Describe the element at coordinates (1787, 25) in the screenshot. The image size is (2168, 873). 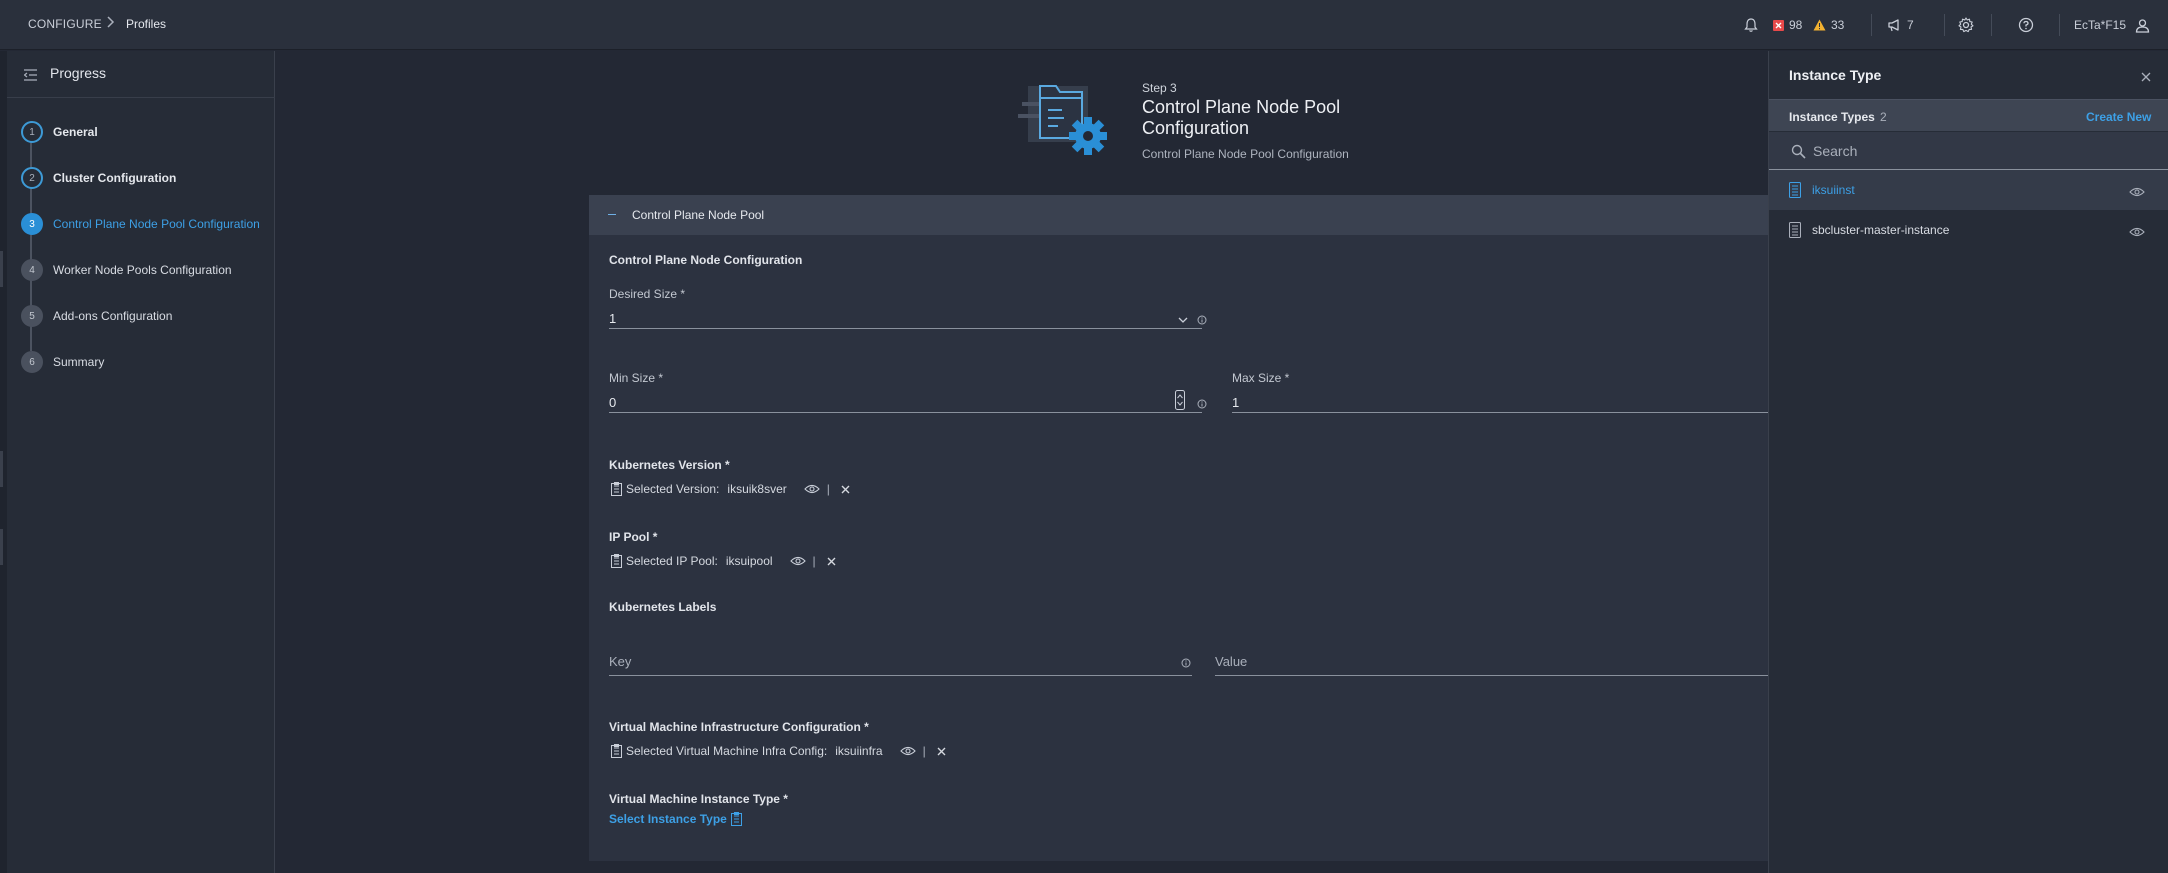
I see `critical-alarms: 98` at that location.